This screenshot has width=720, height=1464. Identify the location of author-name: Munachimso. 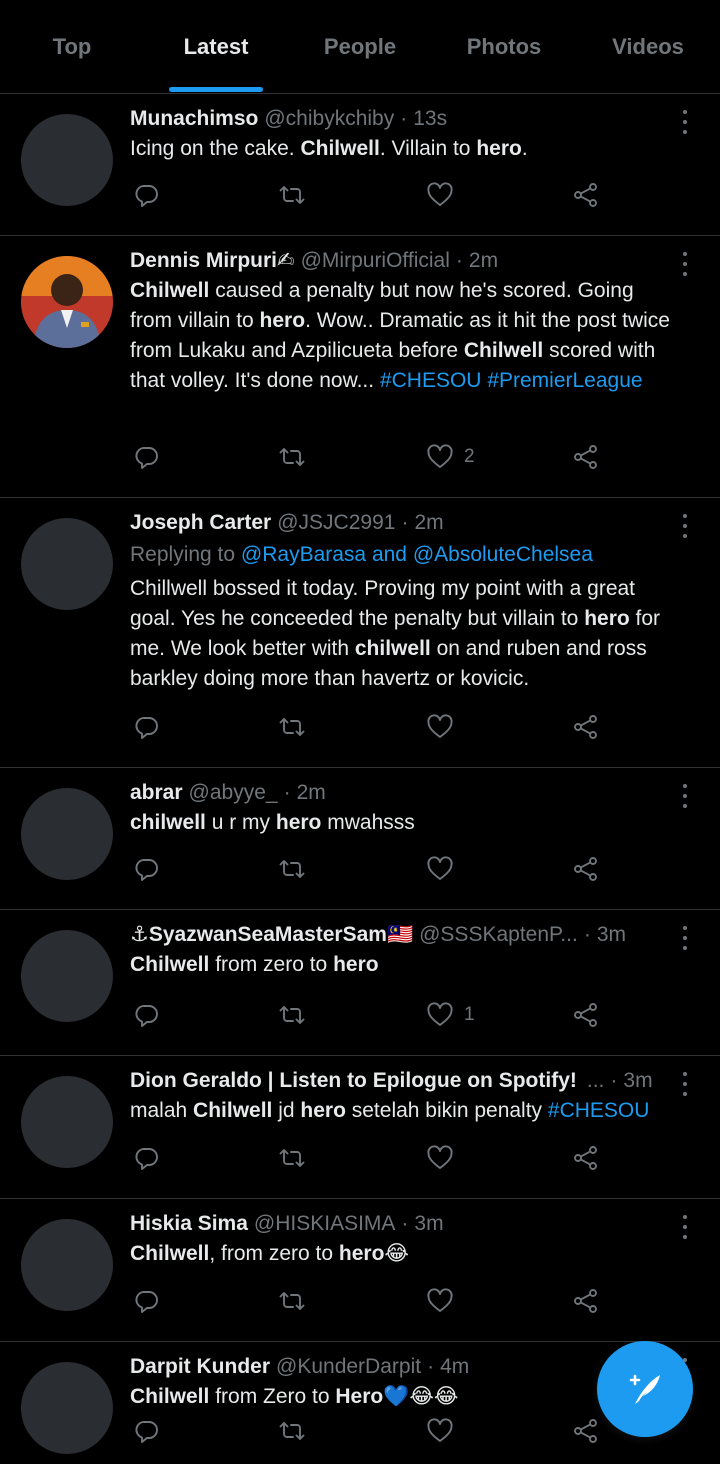
(194, 119).